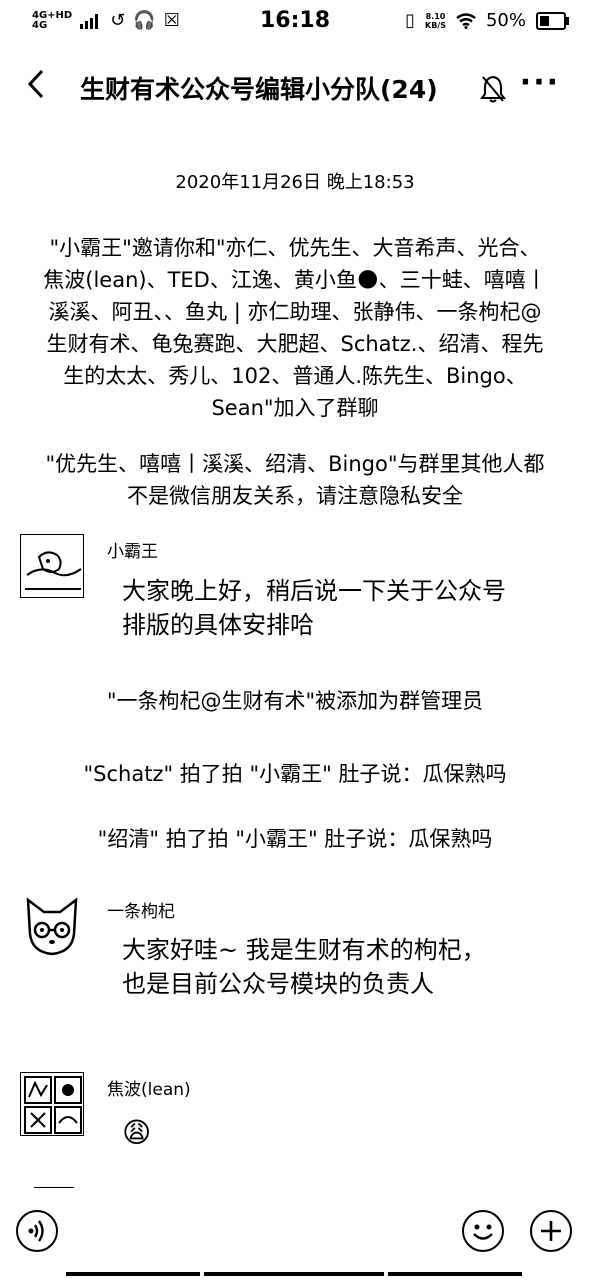 This screenshot has height=1280, width=590. Describe the element at coordinates (295, 182) in the screenshot. I see `chat-timestamp: 2020年11月26日 晚上18:53` at that location.